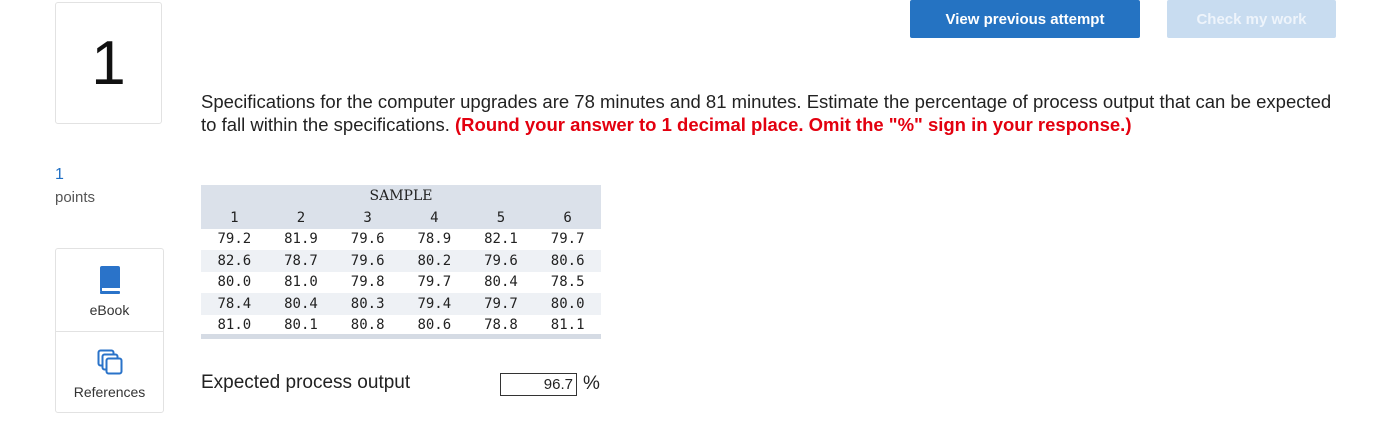 This screenshot has width=1390, height=444. Describe the element at coordinates (301, 261) in the screenshot. I see `table-cell: 78.7` at that location.